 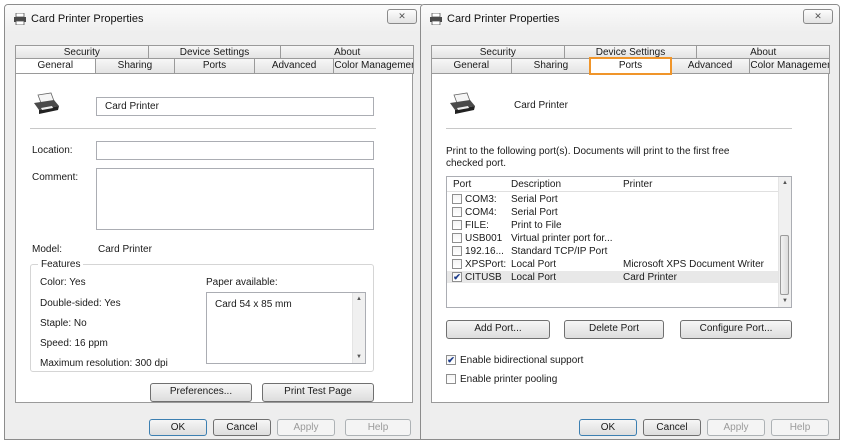 I want to click on port-port: CITUSB, so click(x=483, y=277).